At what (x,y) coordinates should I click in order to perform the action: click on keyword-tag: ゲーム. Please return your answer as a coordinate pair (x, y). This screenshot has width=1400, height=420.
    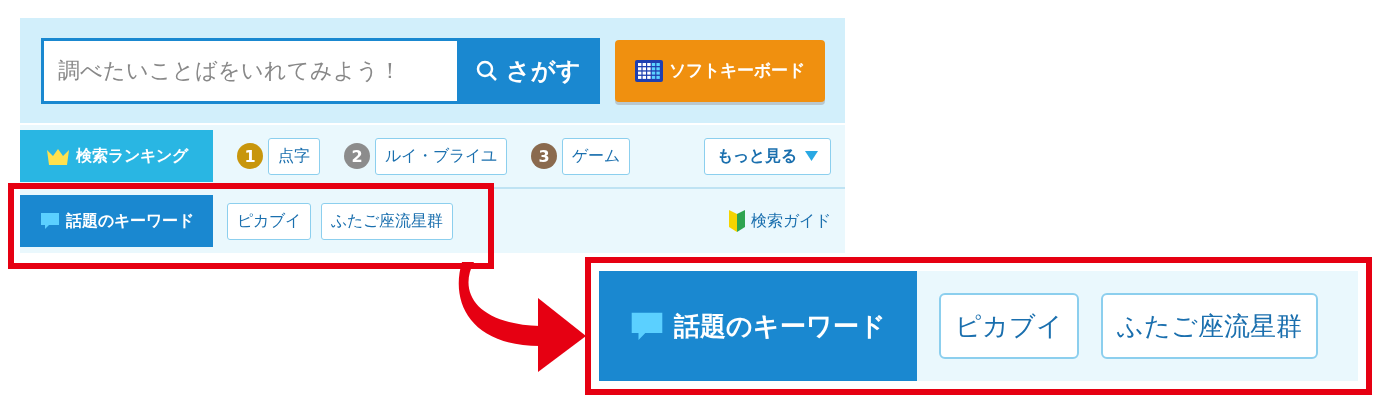
    Looking at the image, I should click on (596, 156).